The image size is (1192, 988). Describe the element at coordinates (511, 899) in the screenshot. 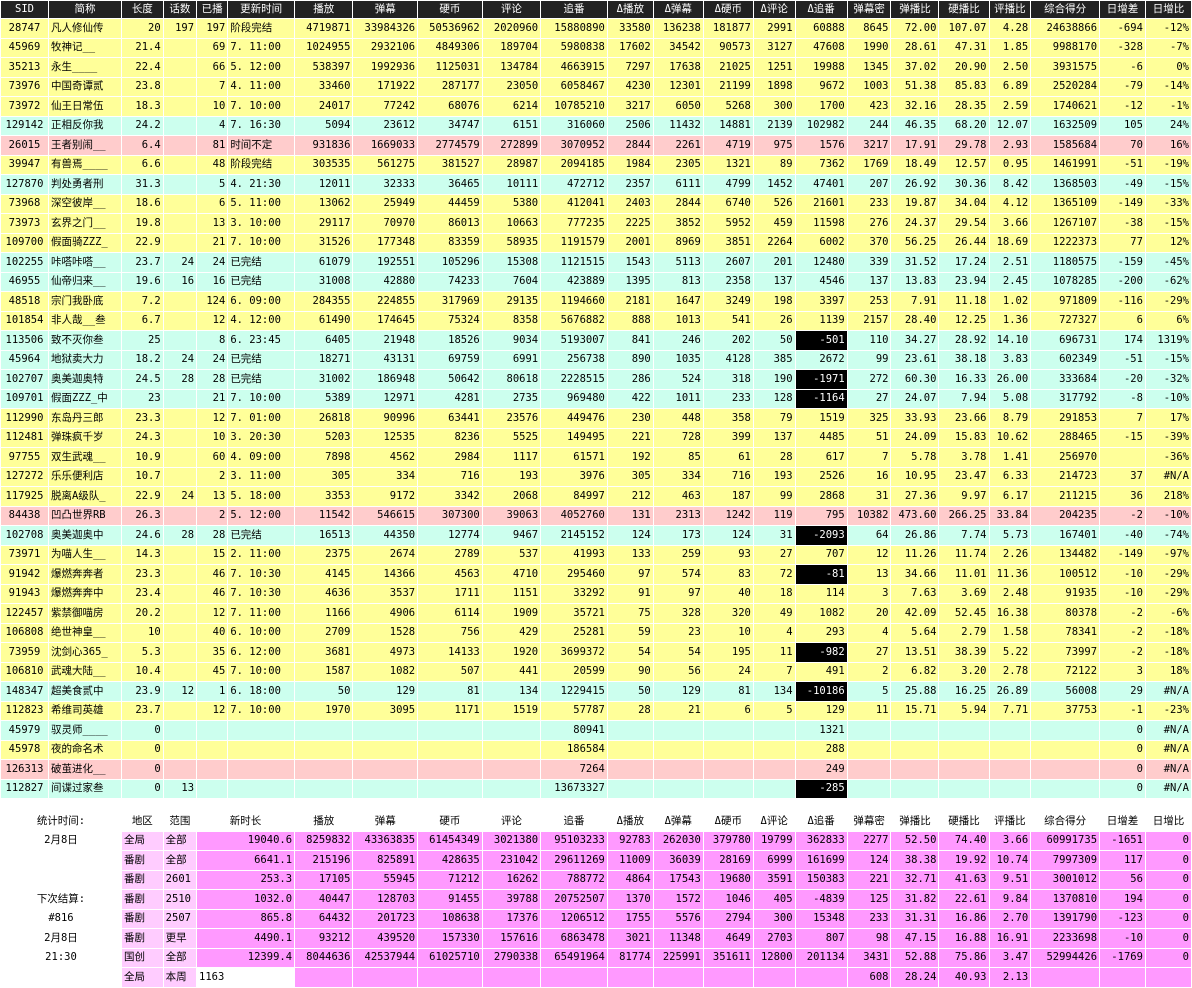

I see `stats-cell: 39788` at that location.